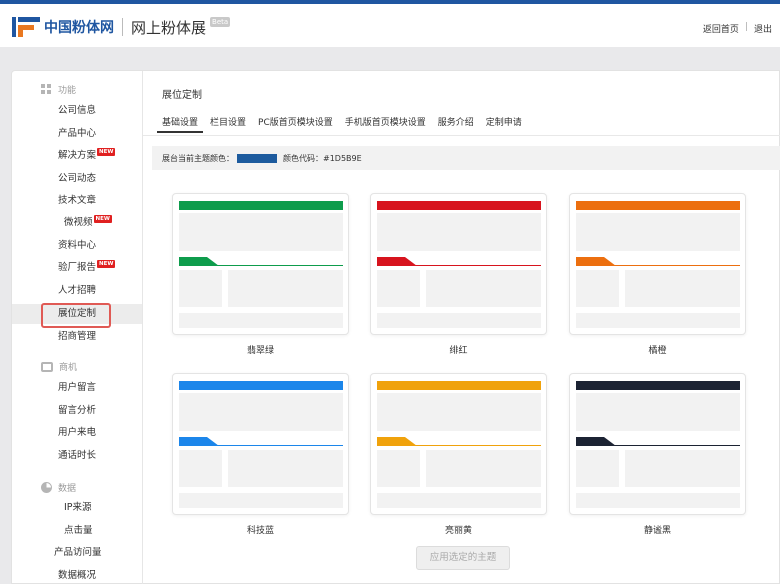 The image size is (780, 584). I want to click on sidebar-item-articles: 技术文章, so click(77, 201).